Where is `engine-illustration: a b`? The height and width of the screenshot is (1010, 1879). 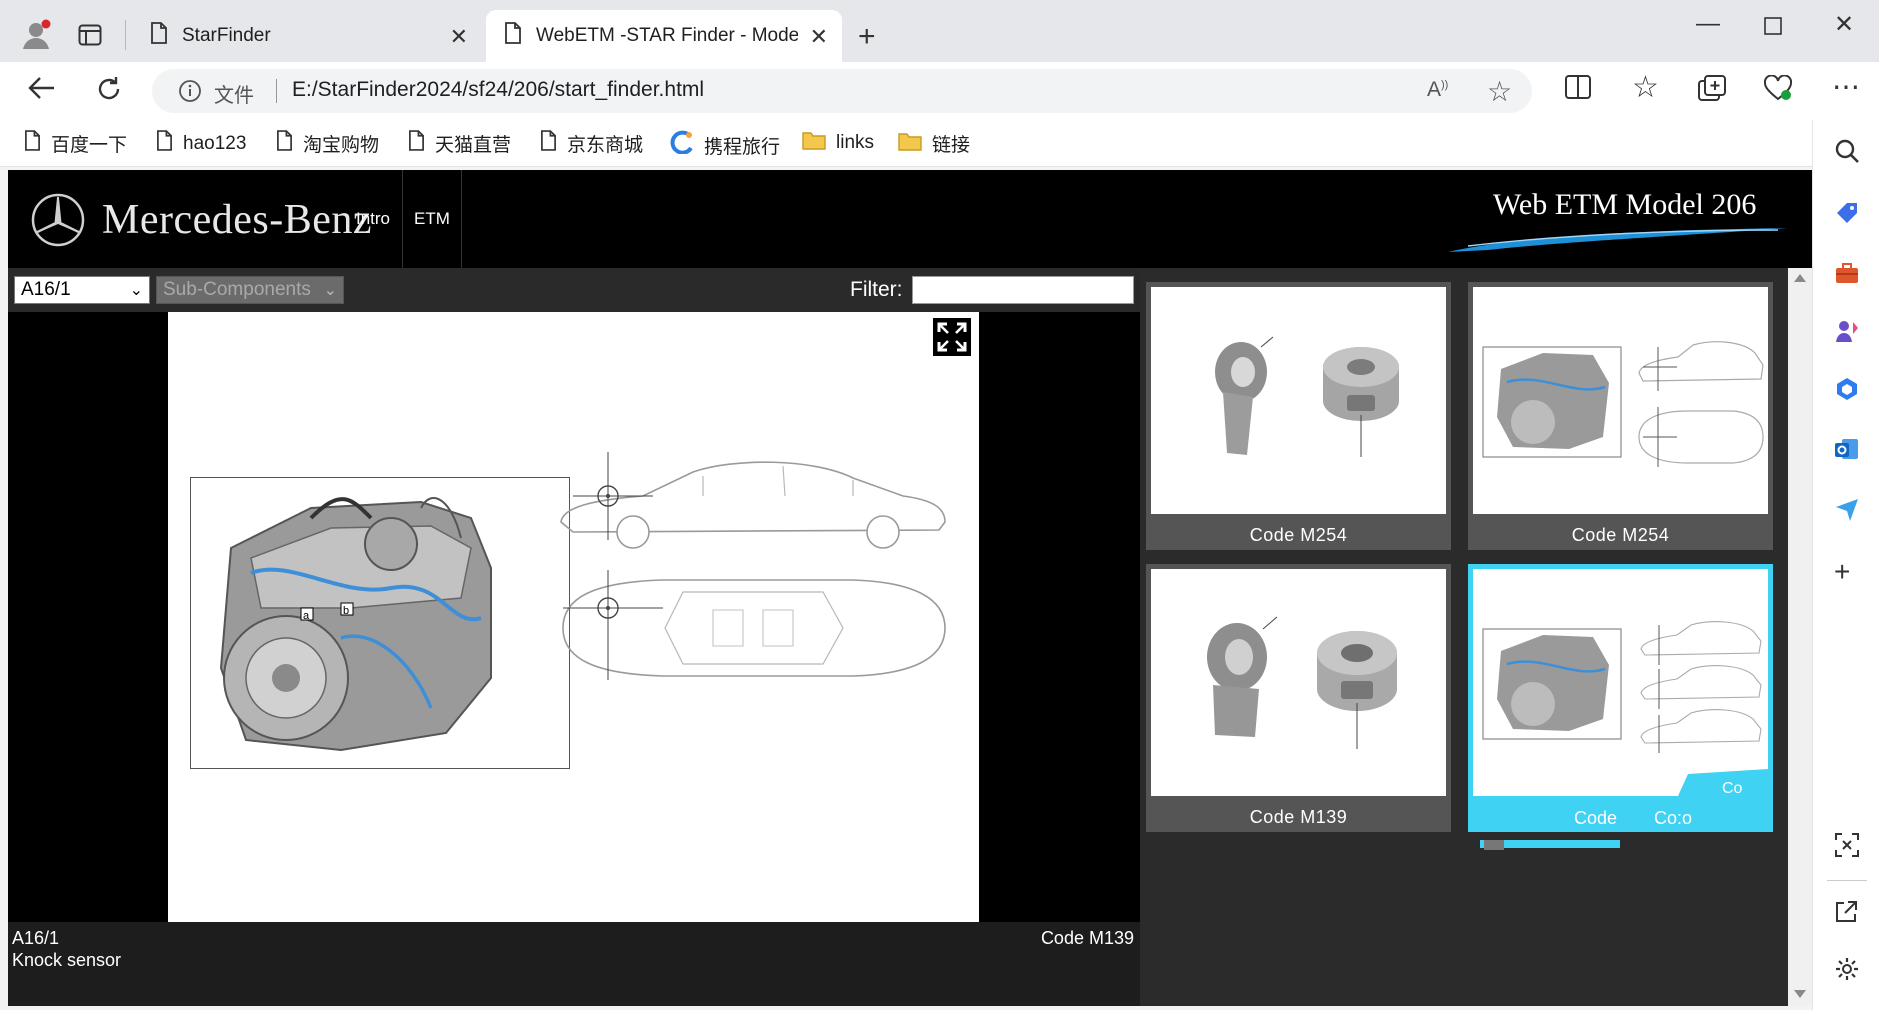
engine-illustration: a b is located at coordinates (380, 623).